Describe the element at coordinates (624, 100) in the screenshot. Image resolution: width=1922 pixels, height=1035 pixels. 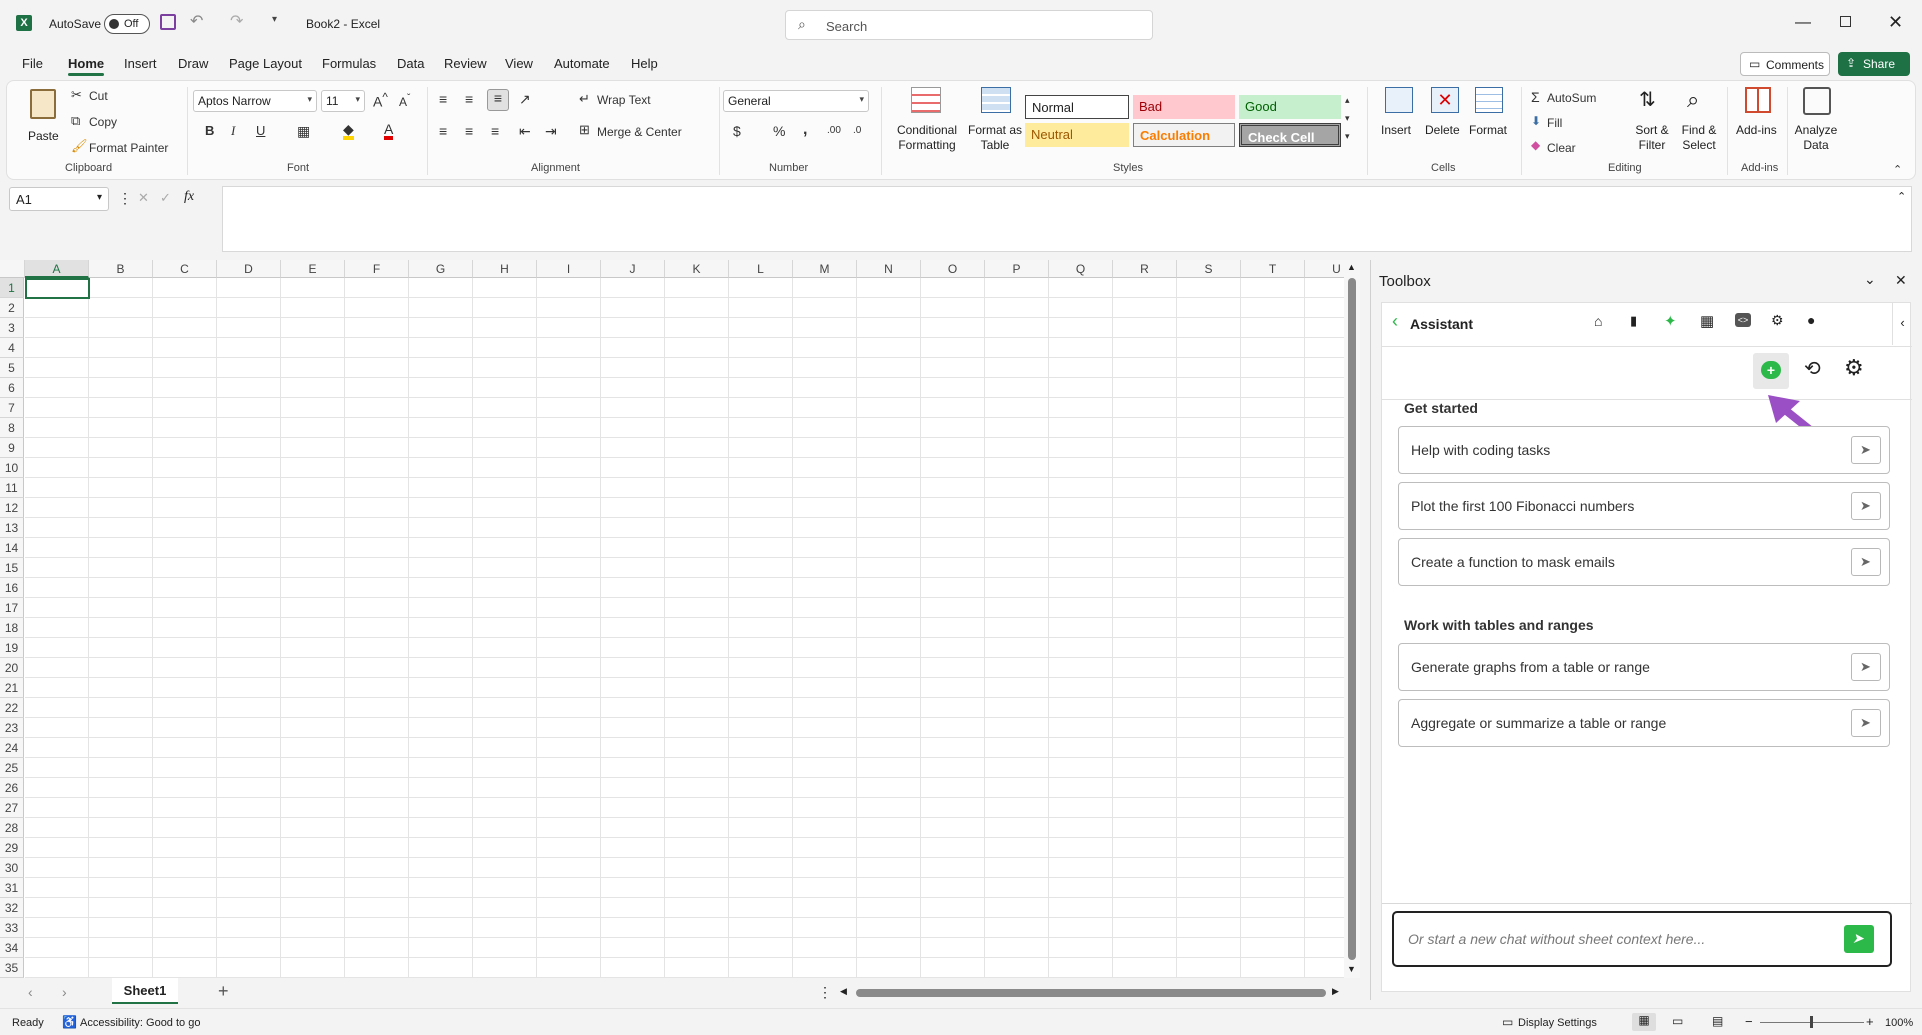
I see `wrap-text-label: Wrap Text` at that location.